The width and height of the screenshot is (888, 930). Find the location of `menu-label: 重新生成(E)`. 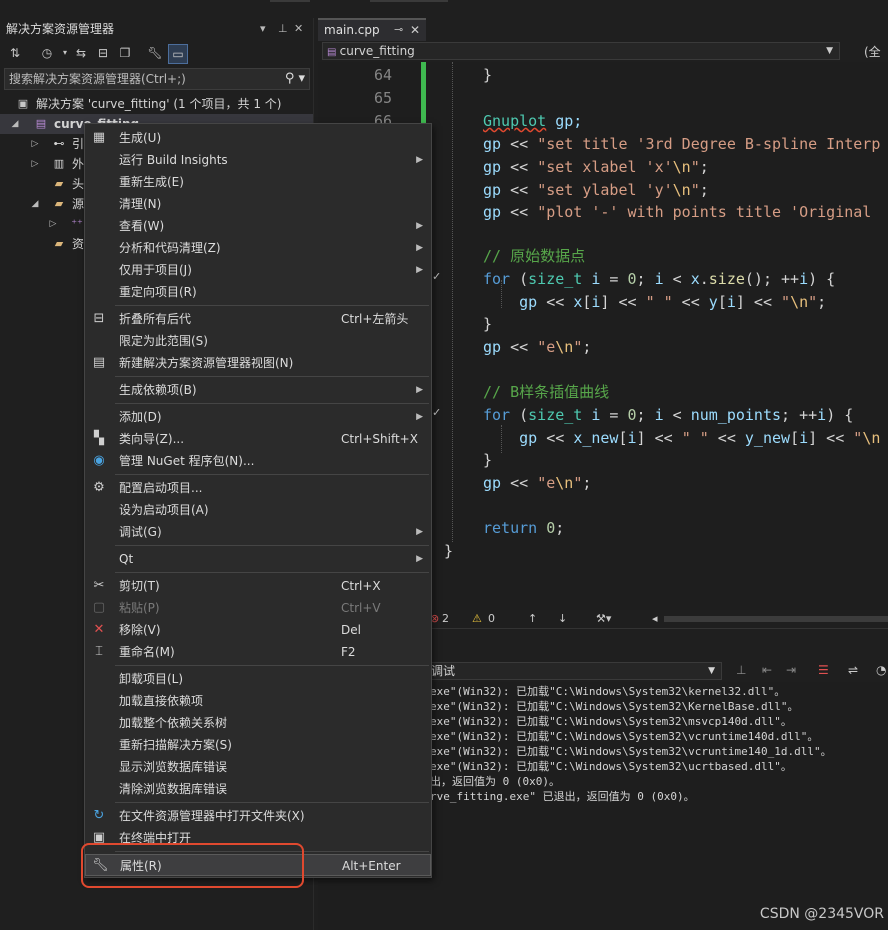

menu-label: 重新生成(E) is located at coordinates (151, 182).